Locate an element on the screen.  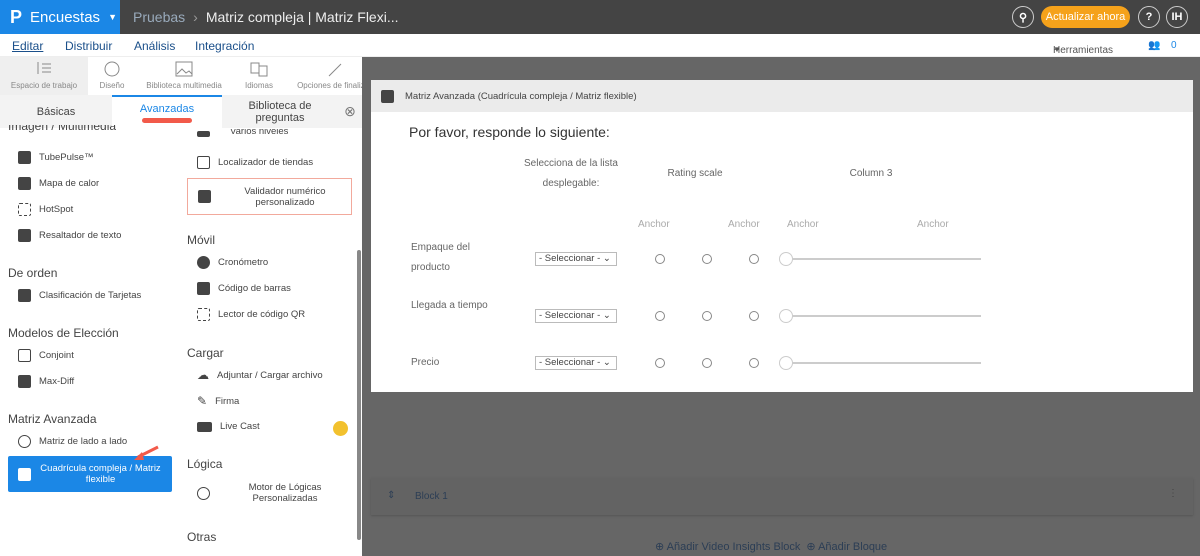
search-button: ⚲ is located at coordinates (1023, 17).